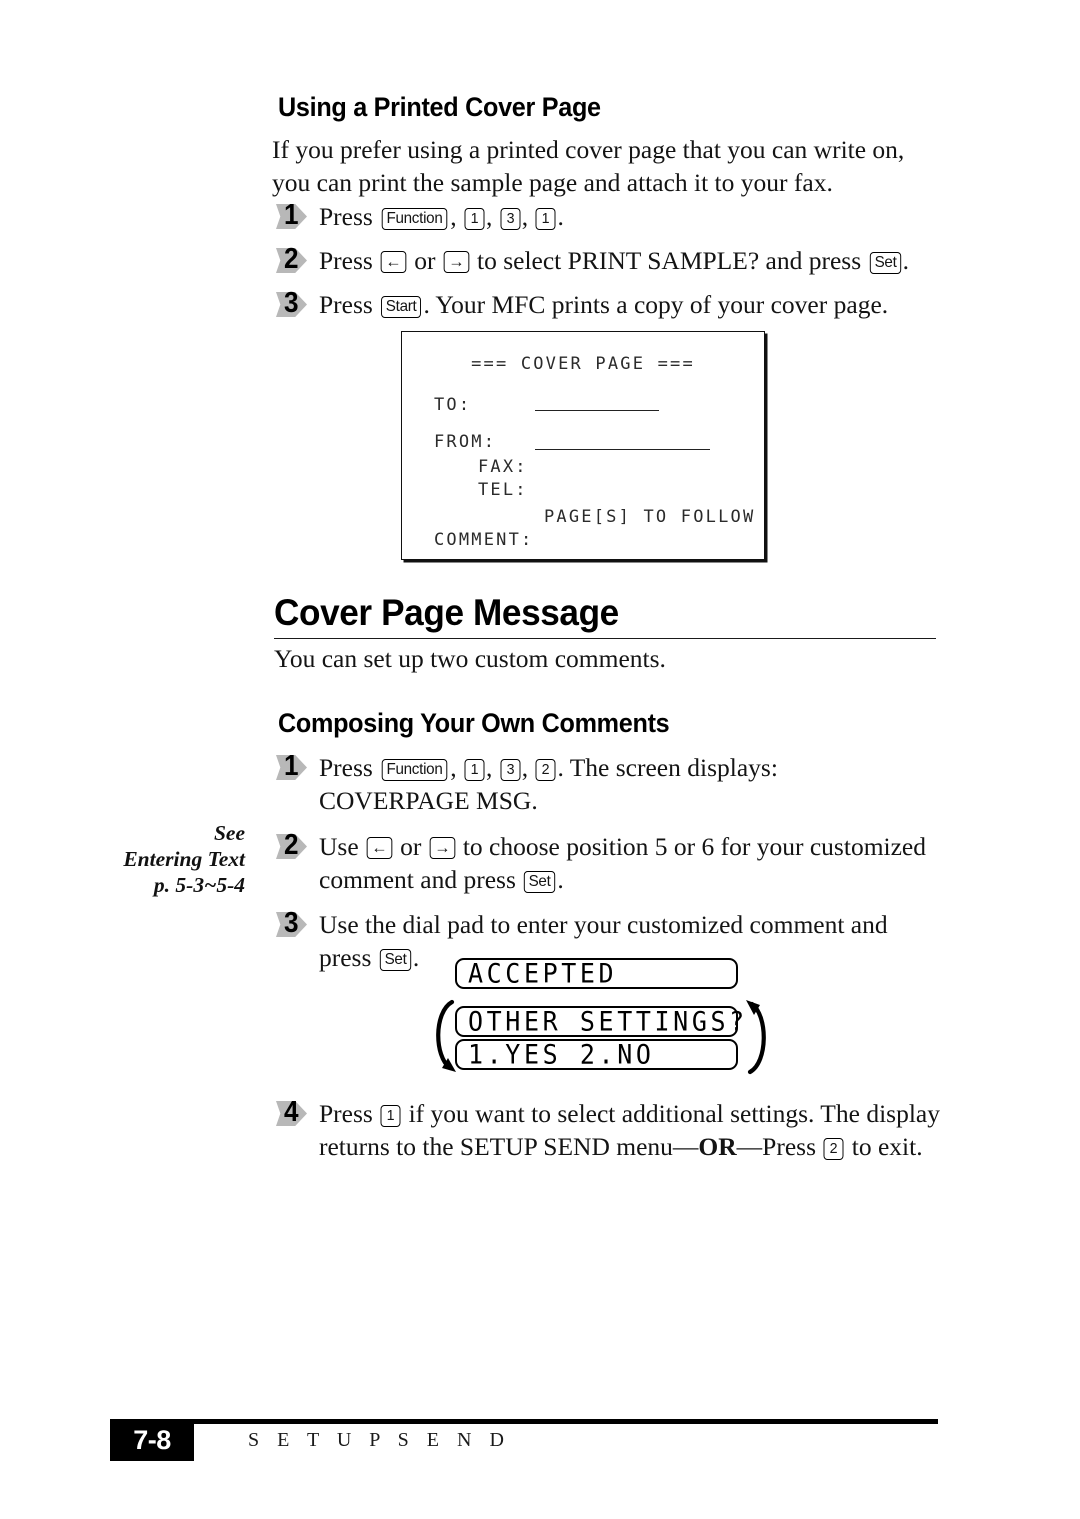 The image size is (1080, 1519). I want to click on arrow-left-curve-icon, so click(445, 1035).